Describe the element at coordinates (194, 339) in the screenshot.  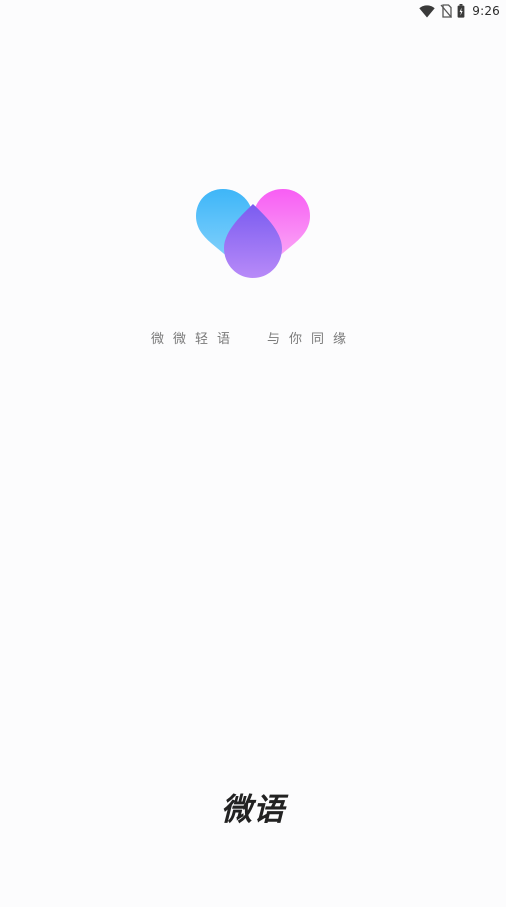
I see `slogan-part1: 微微轻语` at that location.